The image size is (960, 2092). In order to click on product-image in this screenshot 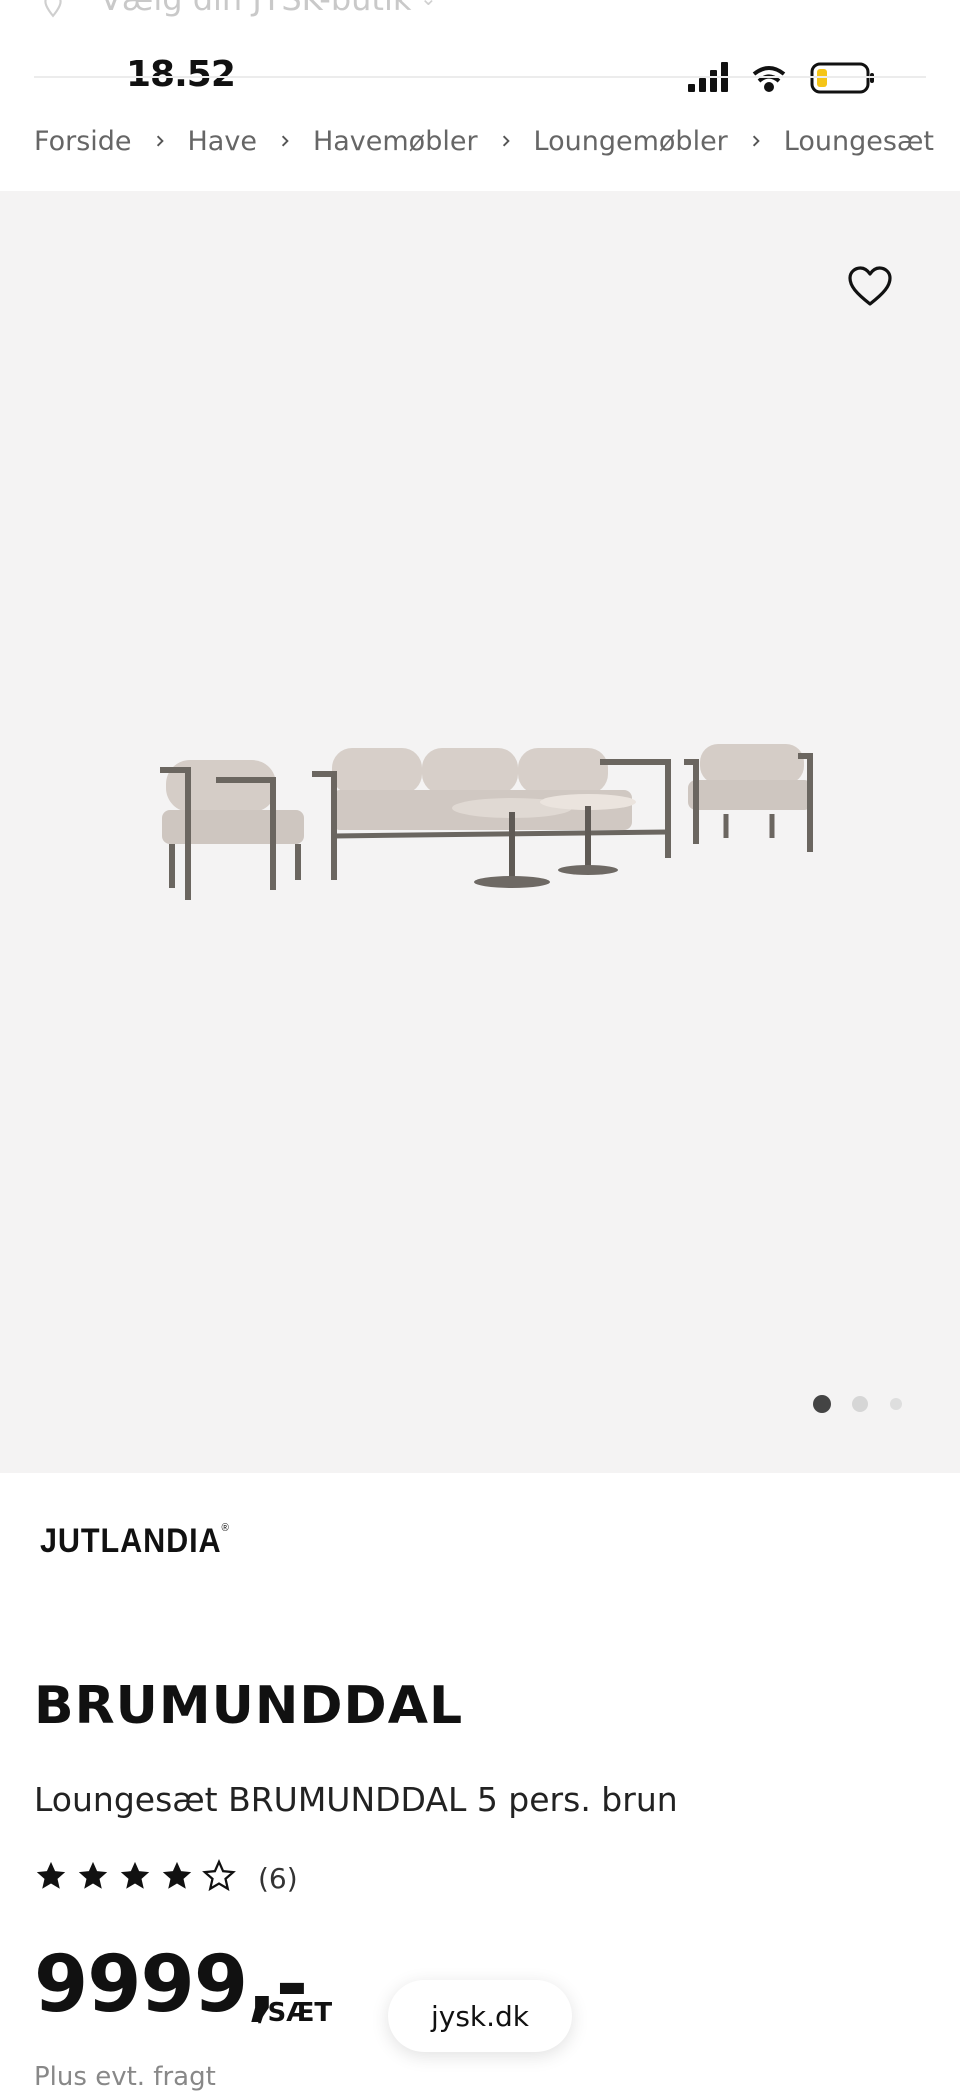, I will do `click(486, 822)`.